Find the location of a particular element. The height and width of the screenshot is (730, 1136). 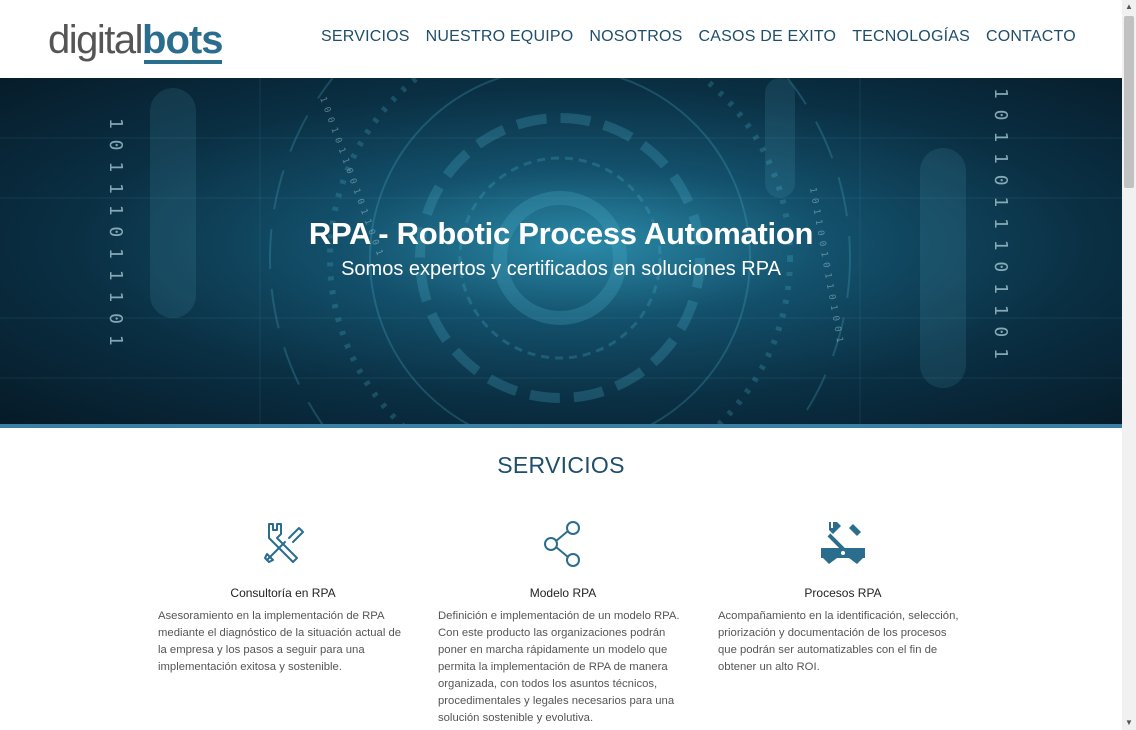

services-heading: SERVICIOS is located at coordinates (561, 465).